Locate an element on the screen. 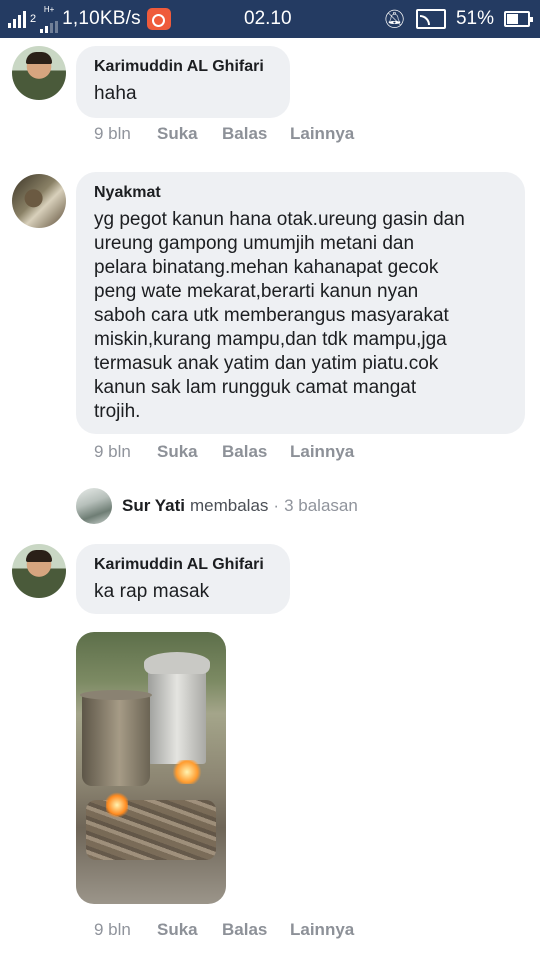 This screenshot has width=540, height=960. view-replies-link: Sur Yati membalas · 3 balasan is located at coordinates (217, 506).